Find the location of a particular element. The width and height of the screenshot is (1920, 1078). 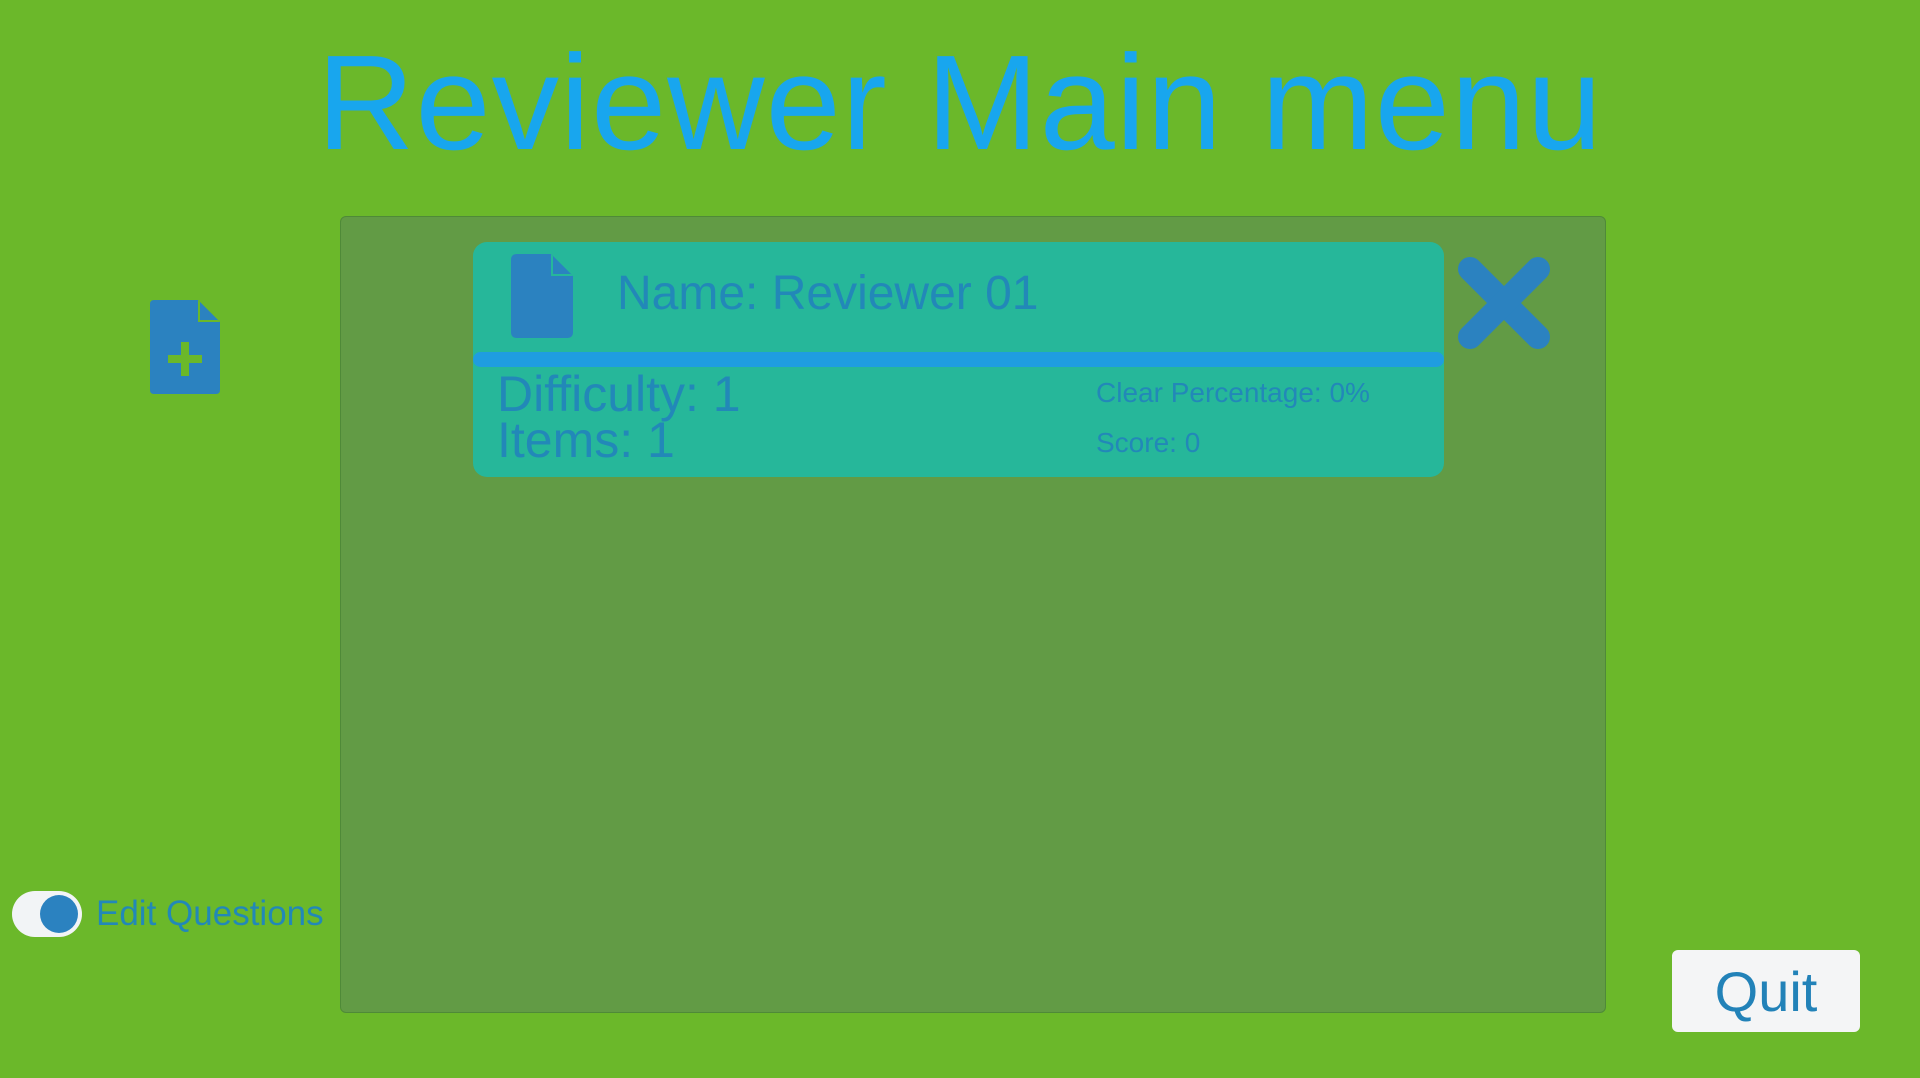

reviewer-score: Score: 0 is located at coordinates (1148, 442).